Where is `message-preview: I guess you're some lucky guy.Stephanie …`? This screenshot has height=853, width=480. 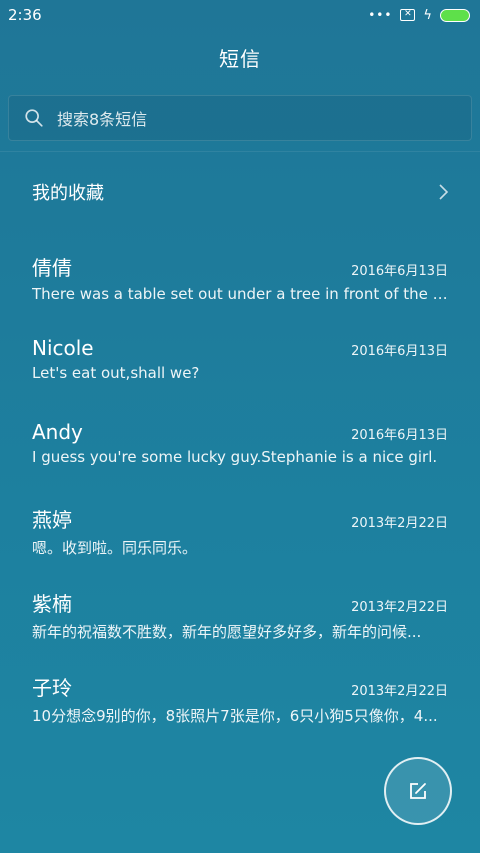
message-preview: I guess you're some lucky guy.Stephanie … is located at coordinates (235, 457).